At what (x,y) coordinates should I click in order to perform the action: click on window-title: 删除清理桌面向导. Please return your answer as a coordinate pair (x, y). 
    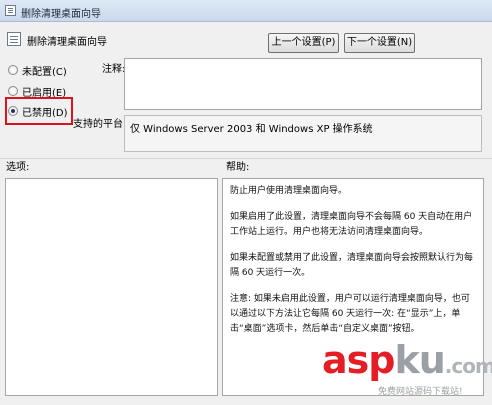
    Looking at the image, I should click on (61, 14).